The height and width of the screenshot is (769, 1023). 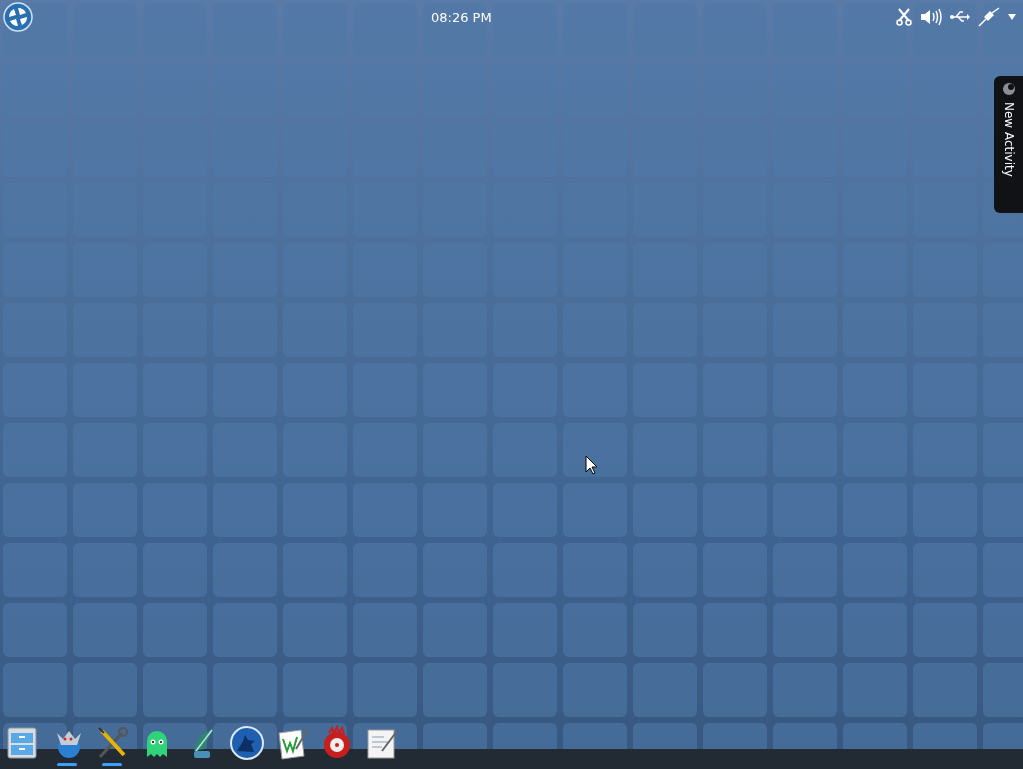 What do you see at coordinates (22, 743) in the screenshot?
I see `file-cabinet-icon` at bounding box center [22, 743].